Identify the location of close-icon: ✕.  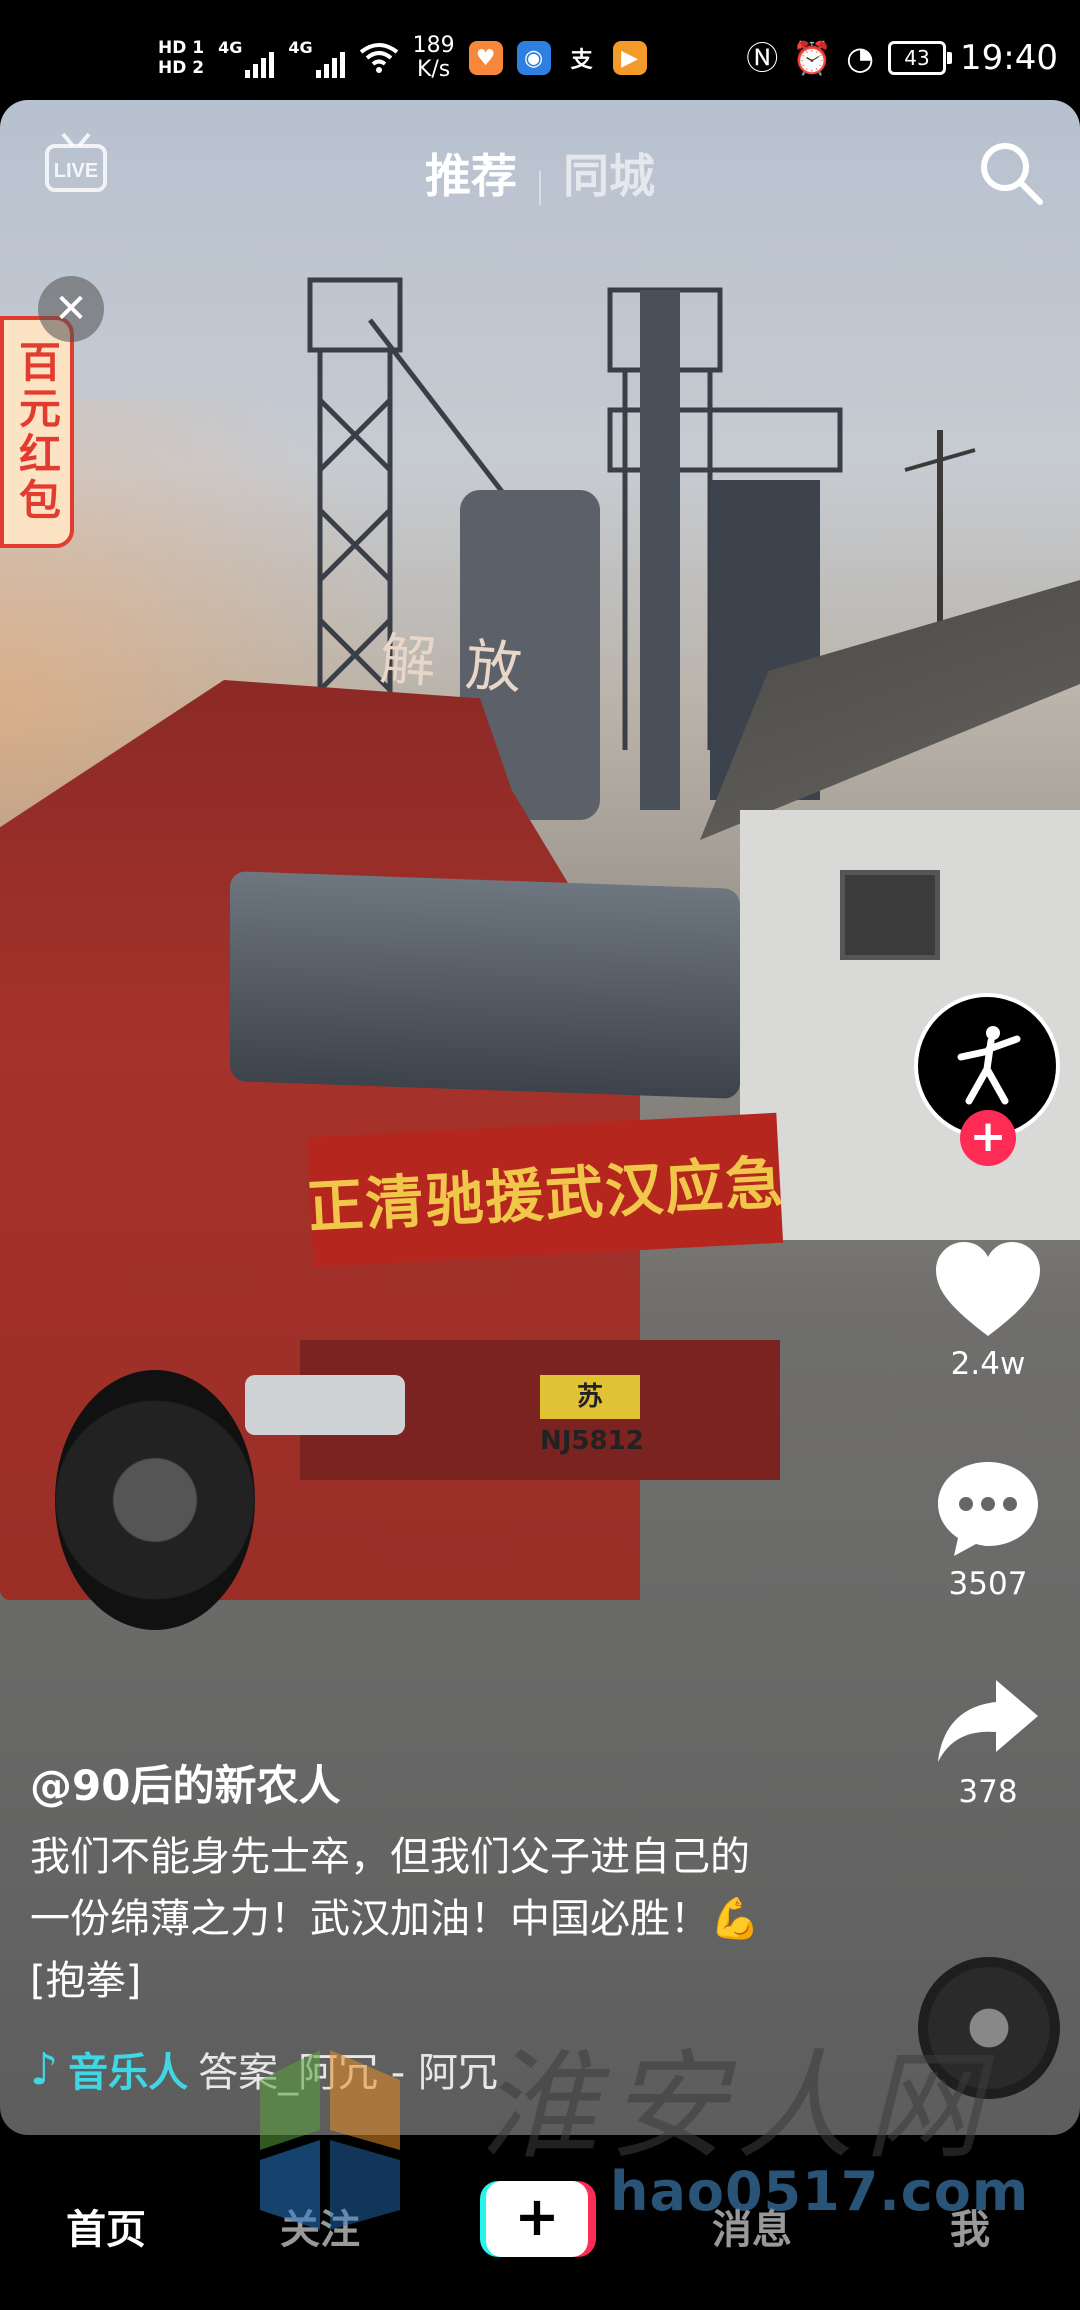
(71, 309).